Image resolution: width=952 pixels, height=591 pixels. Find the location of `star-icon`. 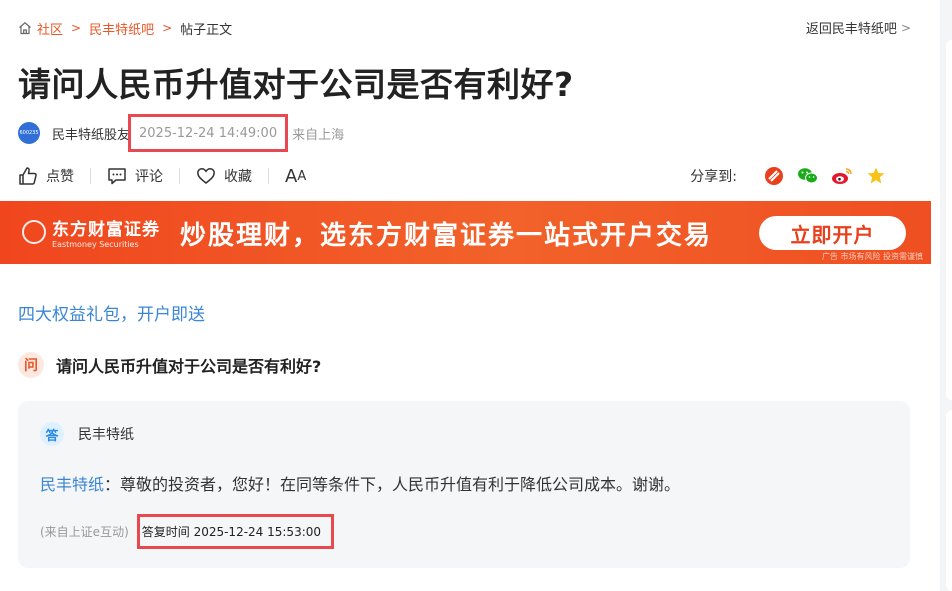

star-icon is located at coordinates (876, 175).